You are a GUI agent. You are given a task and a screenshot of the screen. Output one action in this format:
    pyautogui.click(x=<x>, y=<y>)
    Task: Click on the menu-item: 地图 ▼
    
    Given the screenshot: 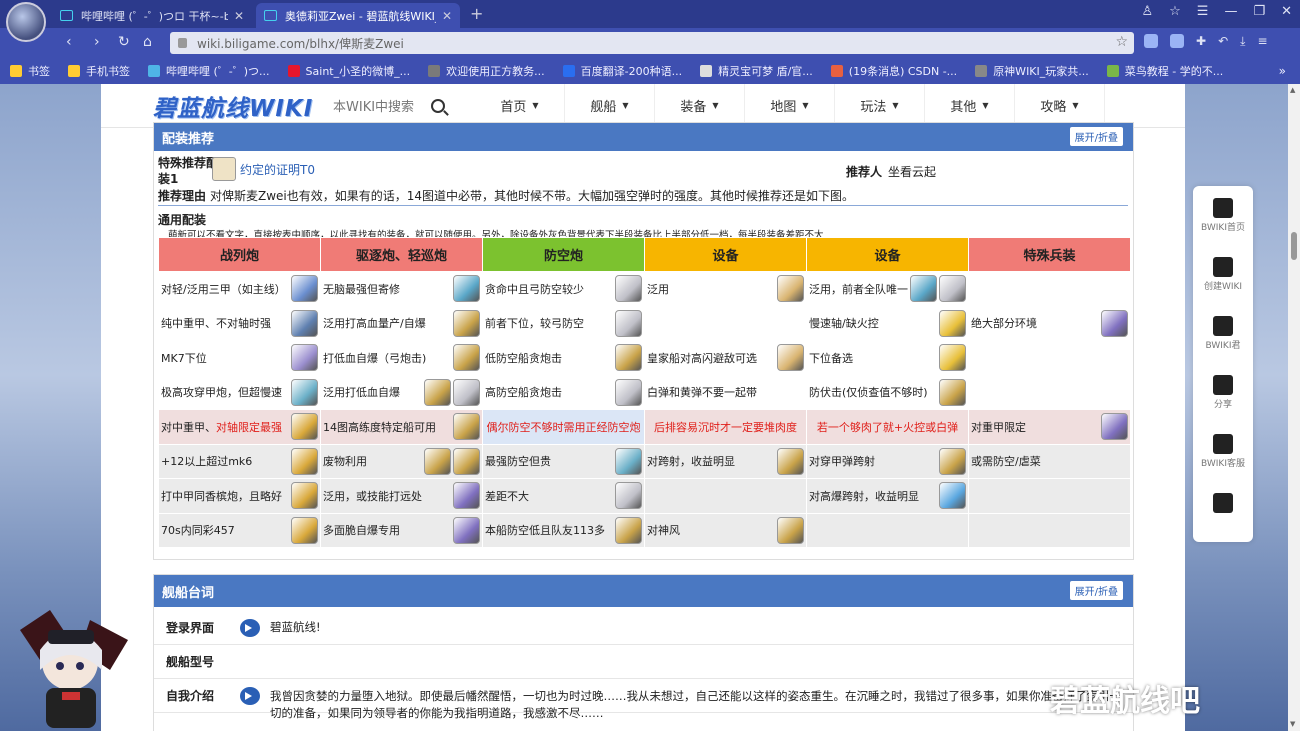 What is the action you would take?
    pyautogui.click(x=790, y=106)
    